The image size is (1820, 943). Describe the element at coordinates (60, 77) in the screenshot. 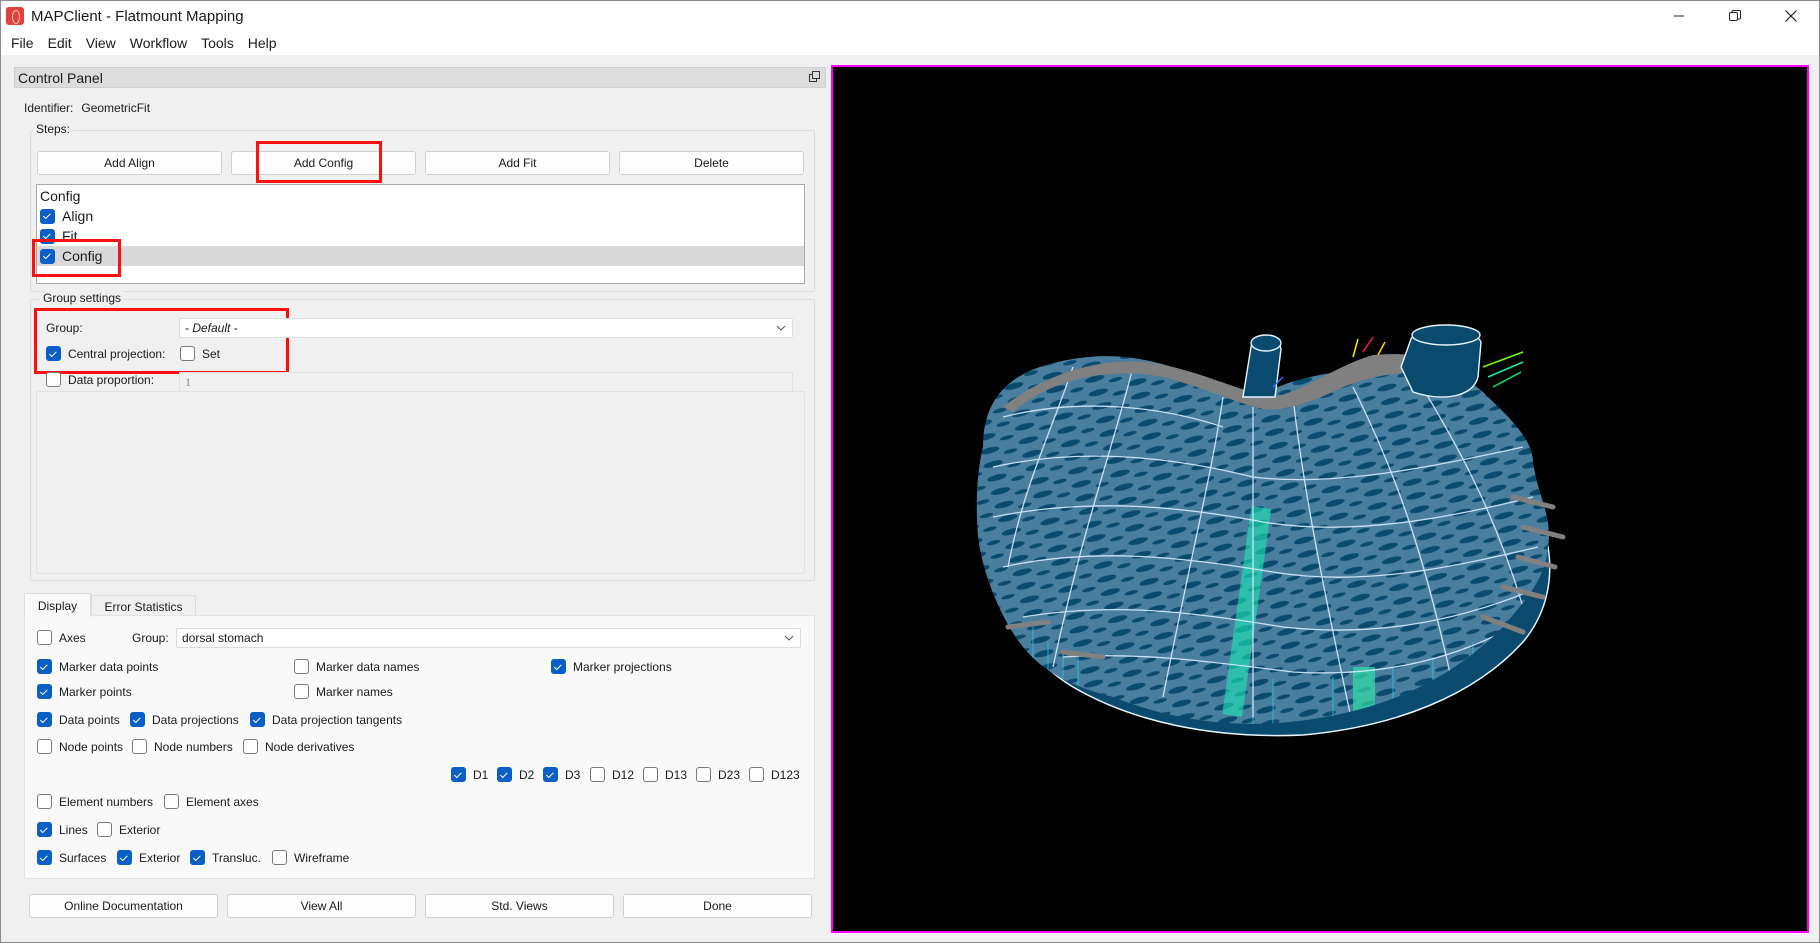

I see `control-panel-title: Control Panel` at that location.